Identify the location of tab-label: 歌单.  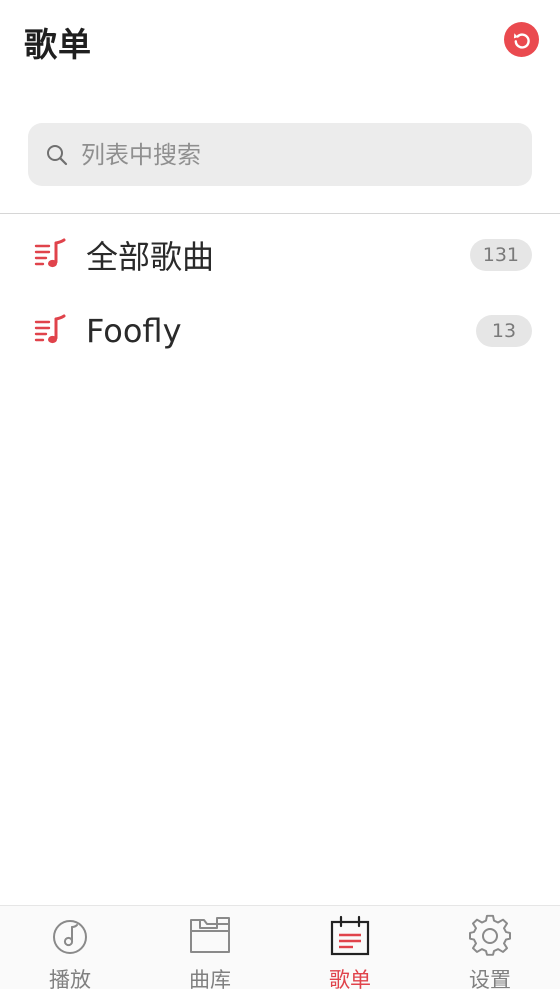
(350, 978).